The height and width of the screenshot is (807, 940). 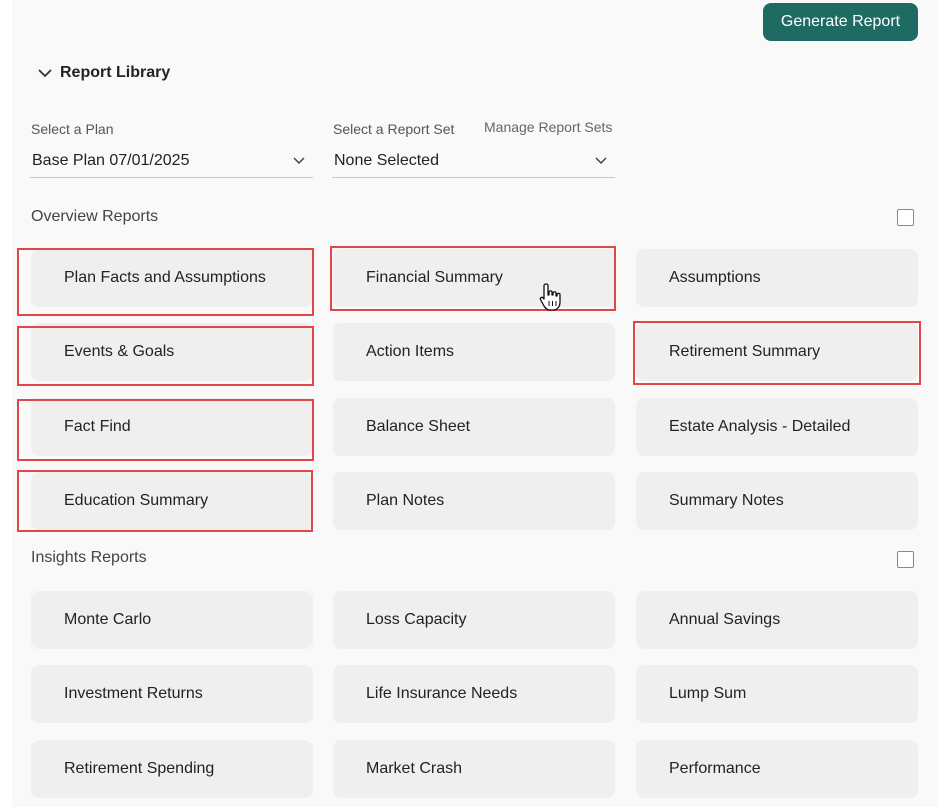 I want to click on report-library-toggle: Report Library, so click(x=103, y=73).